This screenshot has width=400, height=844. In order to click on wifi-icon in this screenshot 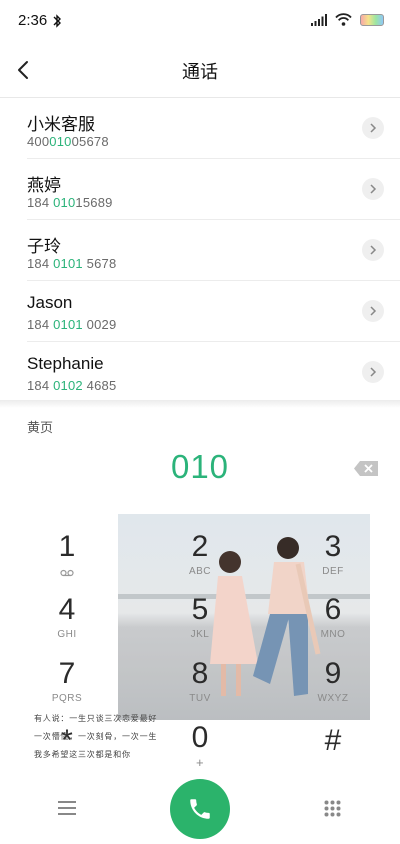, I will do `click(343, 19)`.